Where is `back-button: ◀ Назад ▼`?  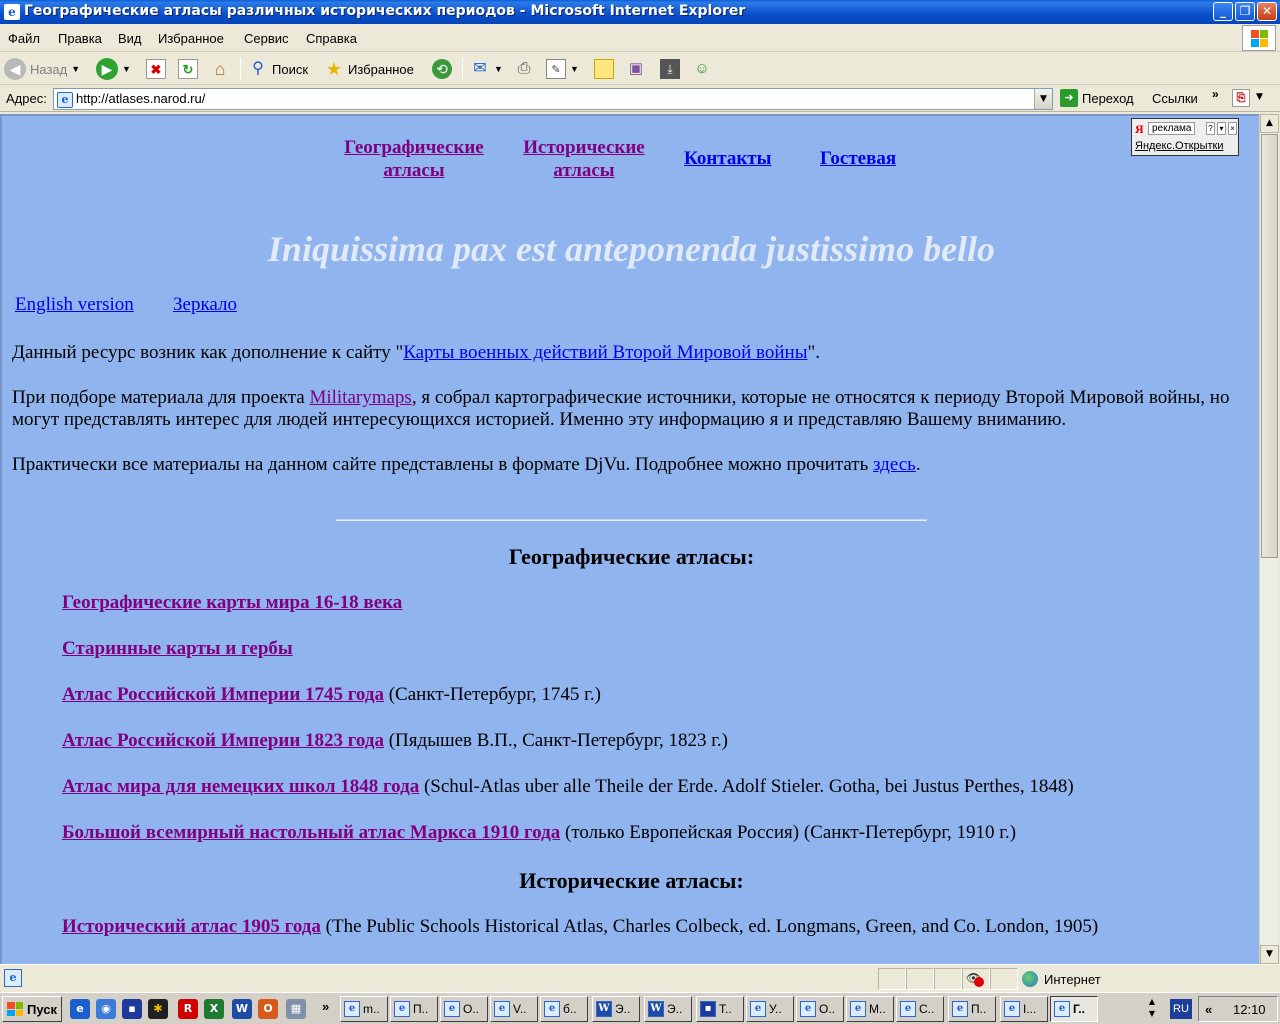 back-button: ◀ Назад ▼ is located at coordinates (42, 69).